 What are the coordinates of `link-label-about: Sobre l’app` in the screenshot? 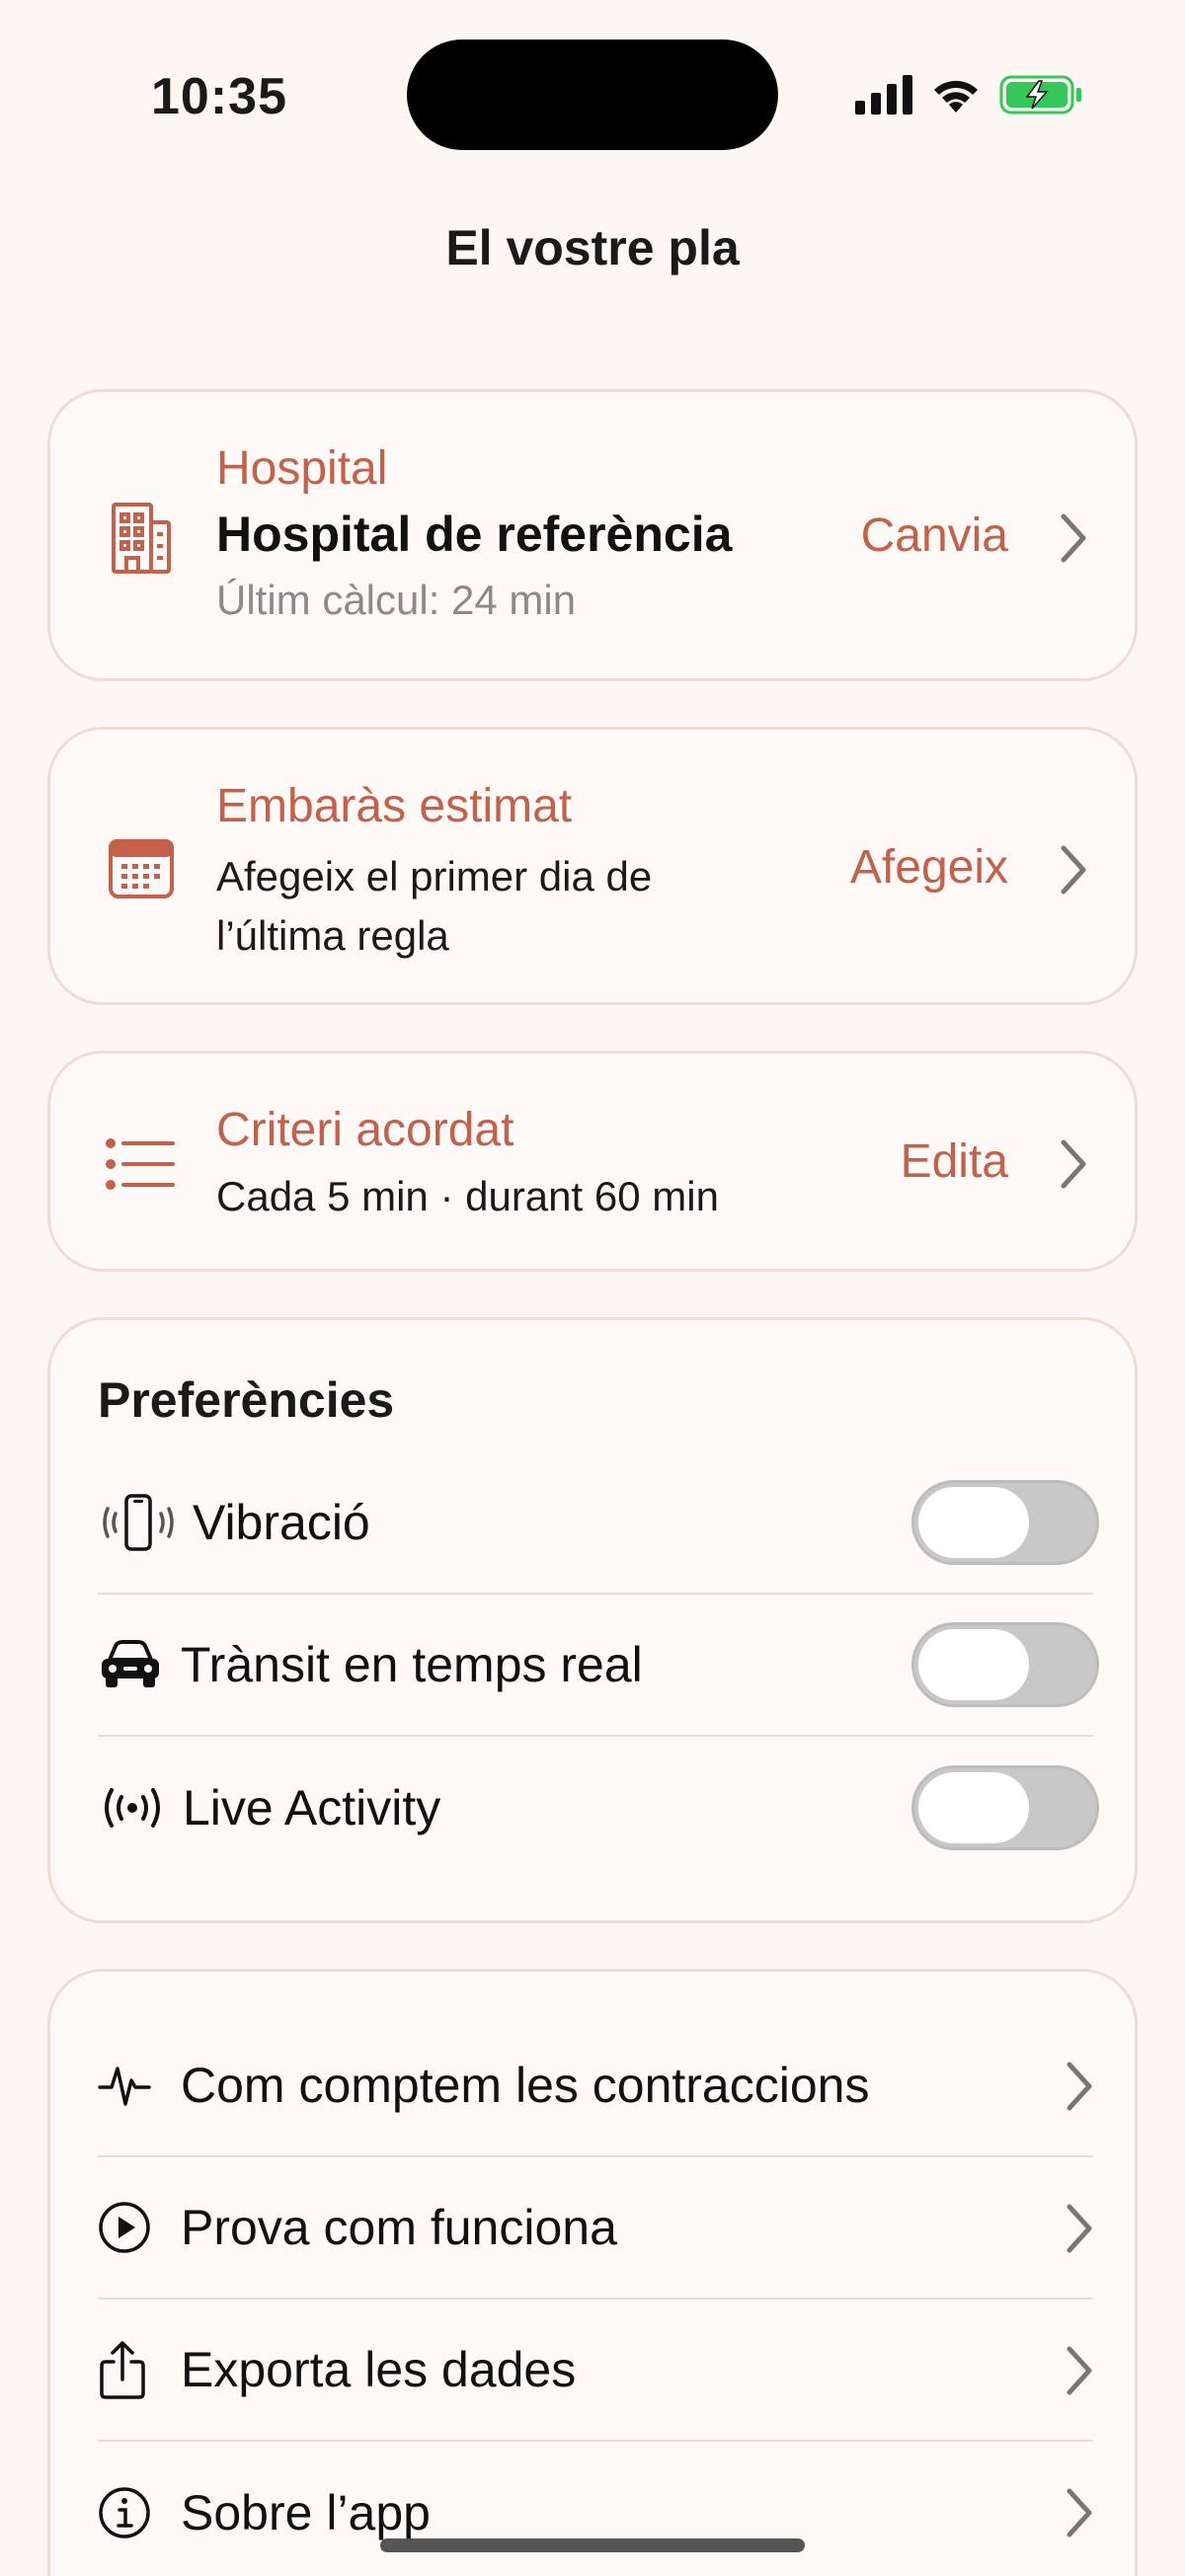 It's located at (306, 2512).